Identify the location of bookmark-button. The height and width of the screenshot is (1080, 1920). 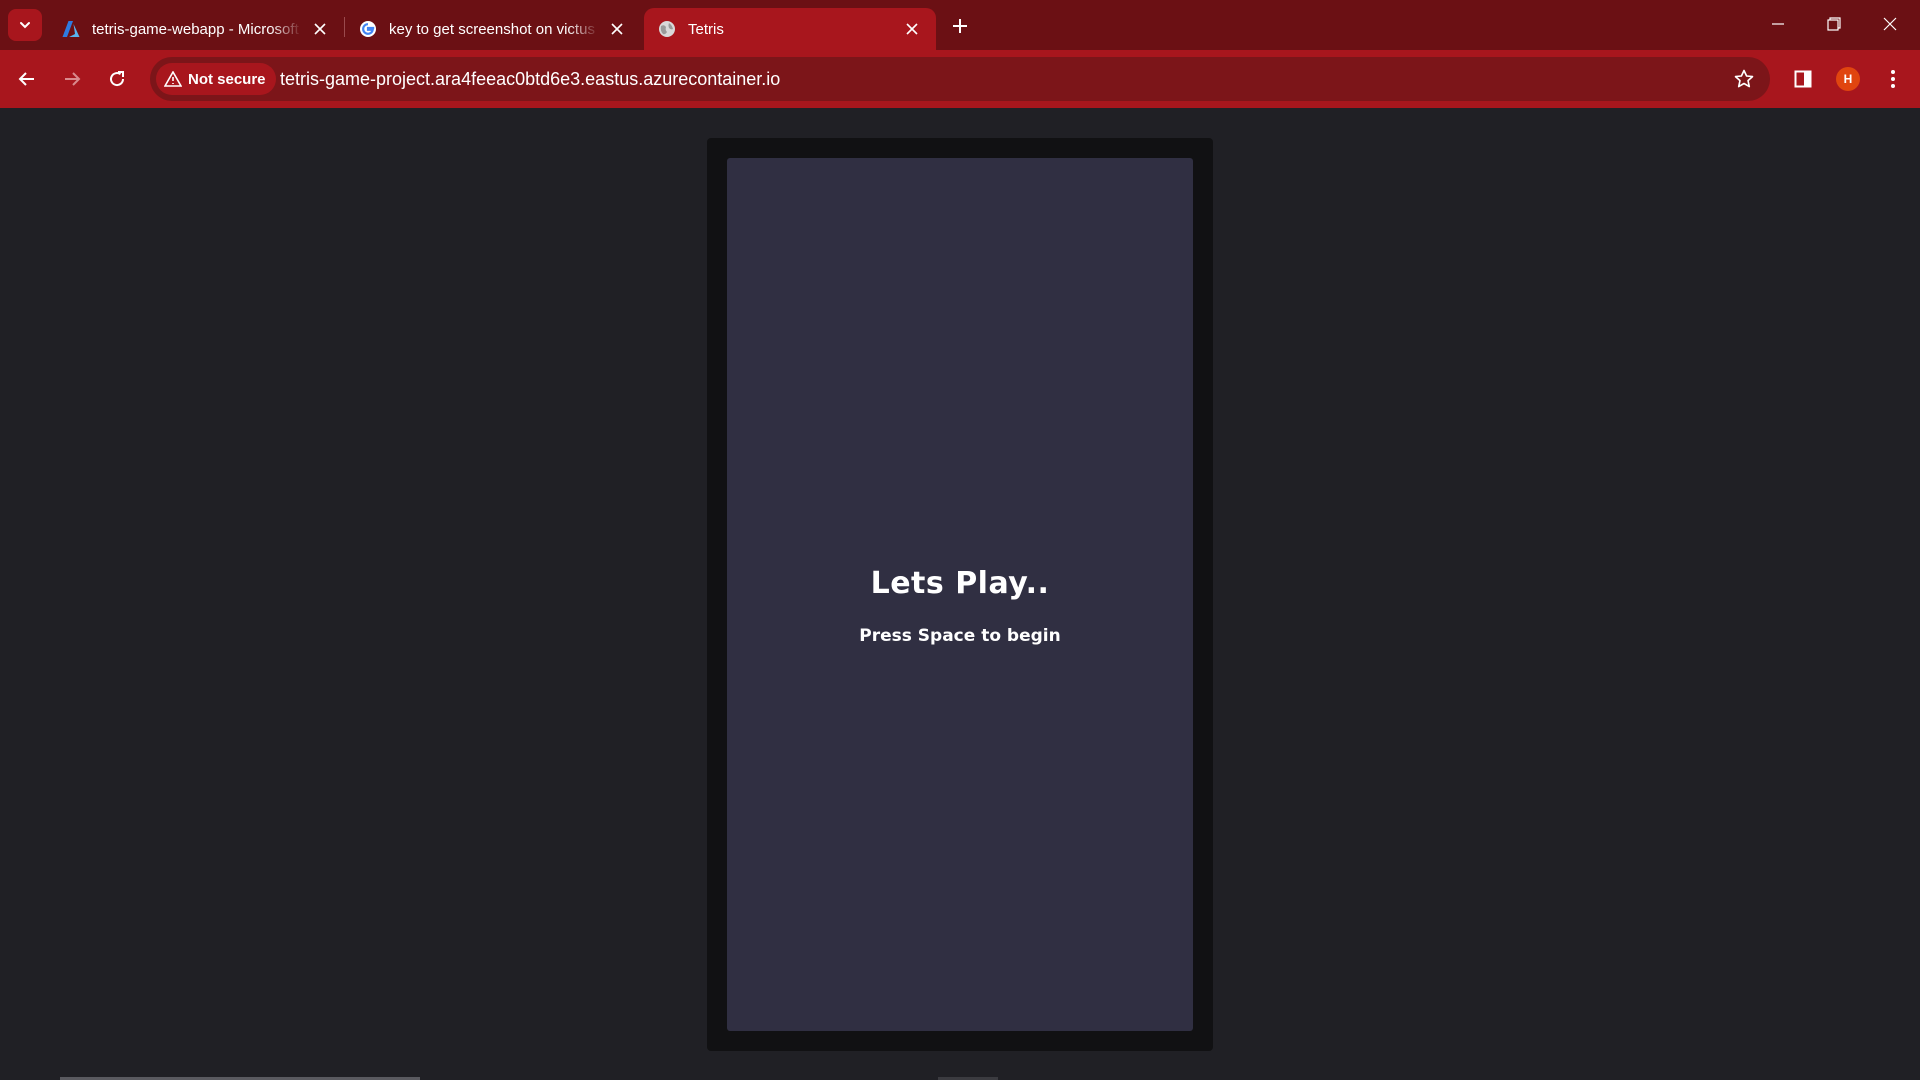
(1744, 79).